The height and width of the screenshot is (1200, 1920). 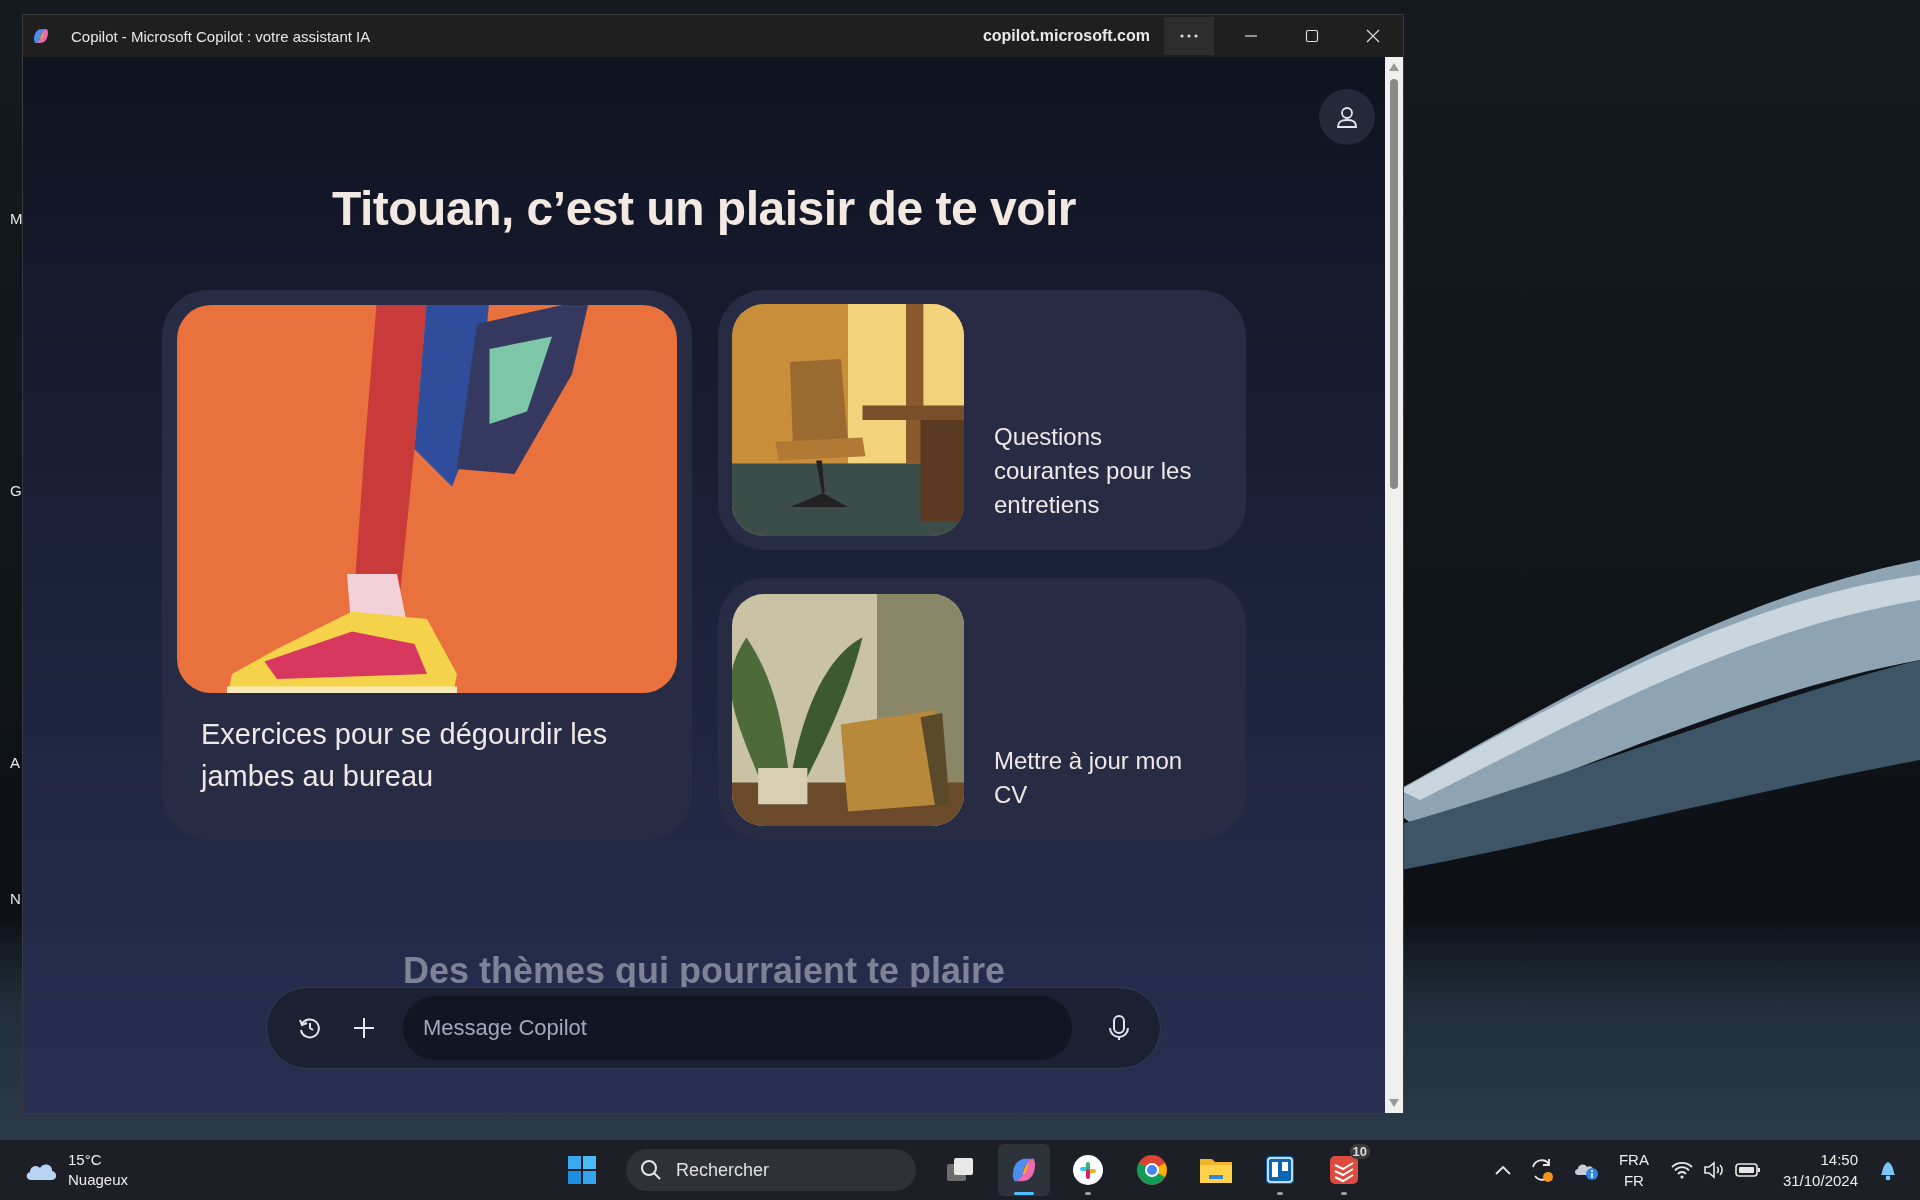 What do you see at coordinates (427, 565) in the screenshot?
I see `suggestion-card: Exercices pour se dégourdir les jambes au bureau` at bounding box center [427, 565].